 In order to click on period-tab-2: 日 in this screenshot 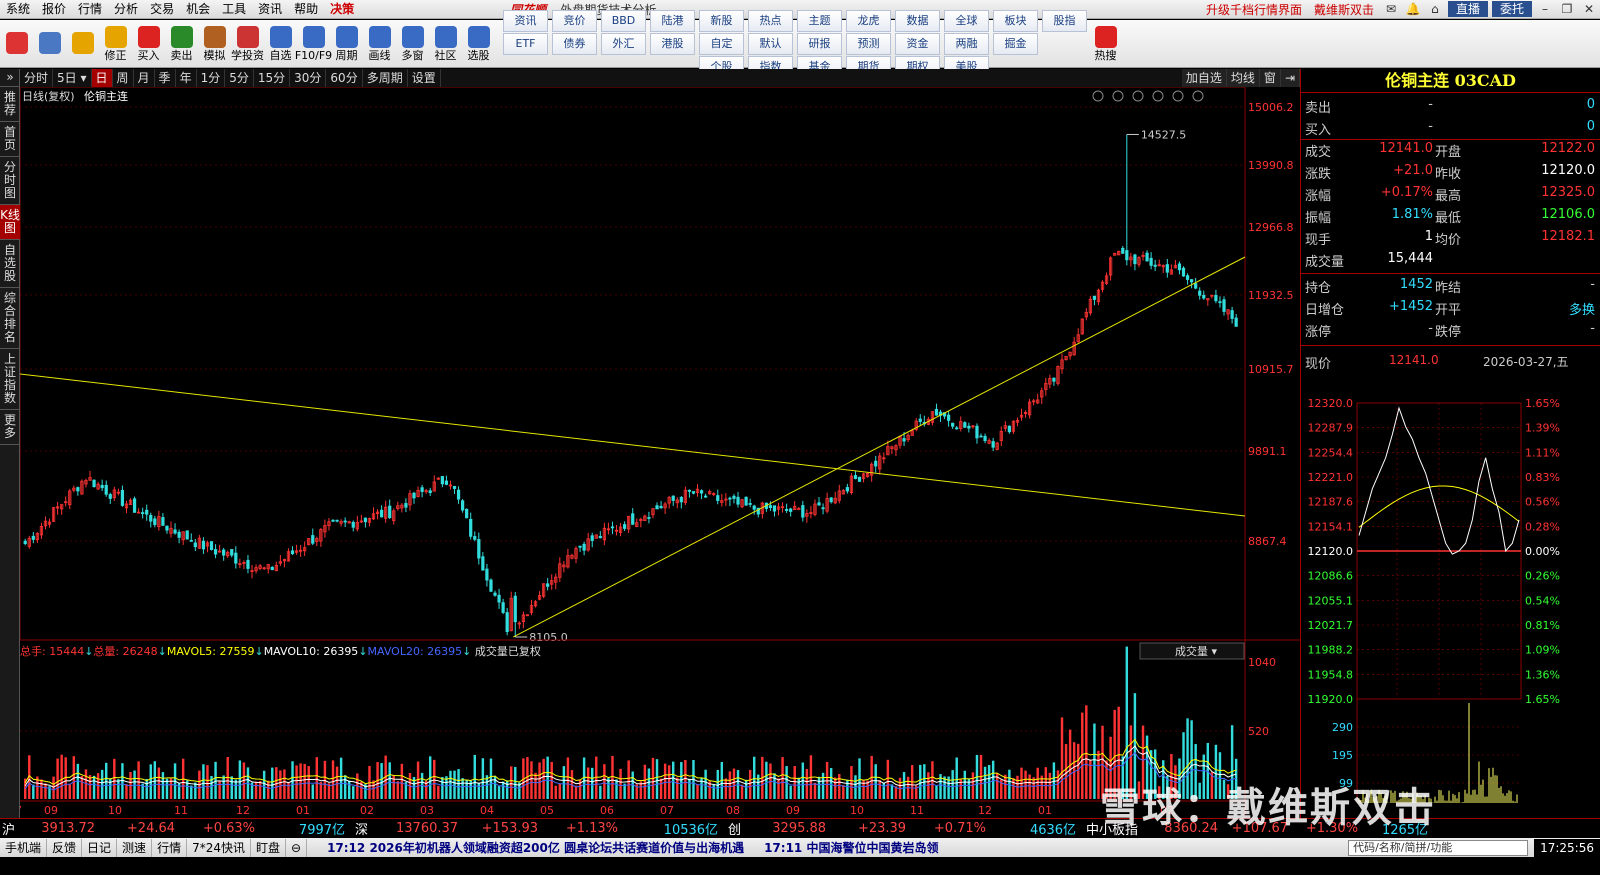, I will do `click(102, 78)`.